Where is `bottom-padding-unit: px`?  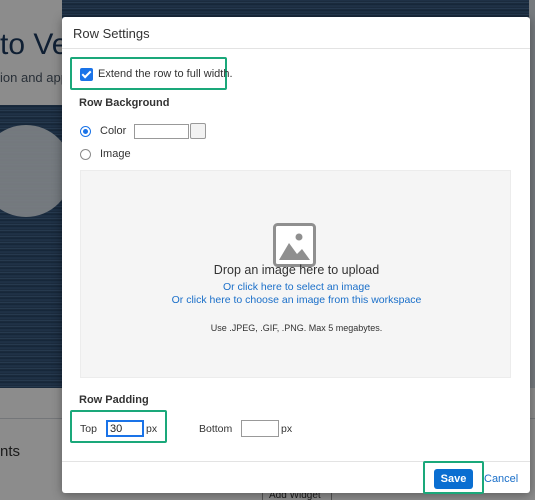 bottom-padding-unit: px is located at coordinates (287, 429).